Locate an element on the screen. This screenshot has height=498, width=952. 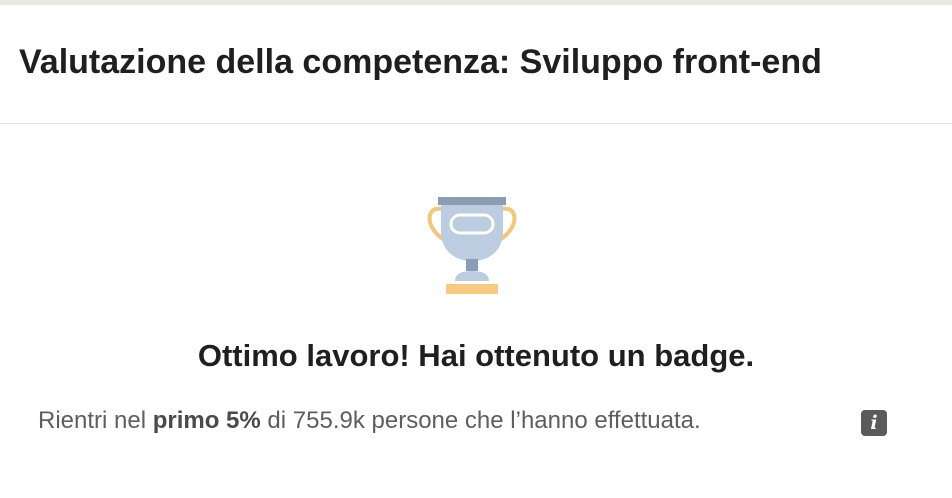
trophy-icon is located at coordinates (472, 246).